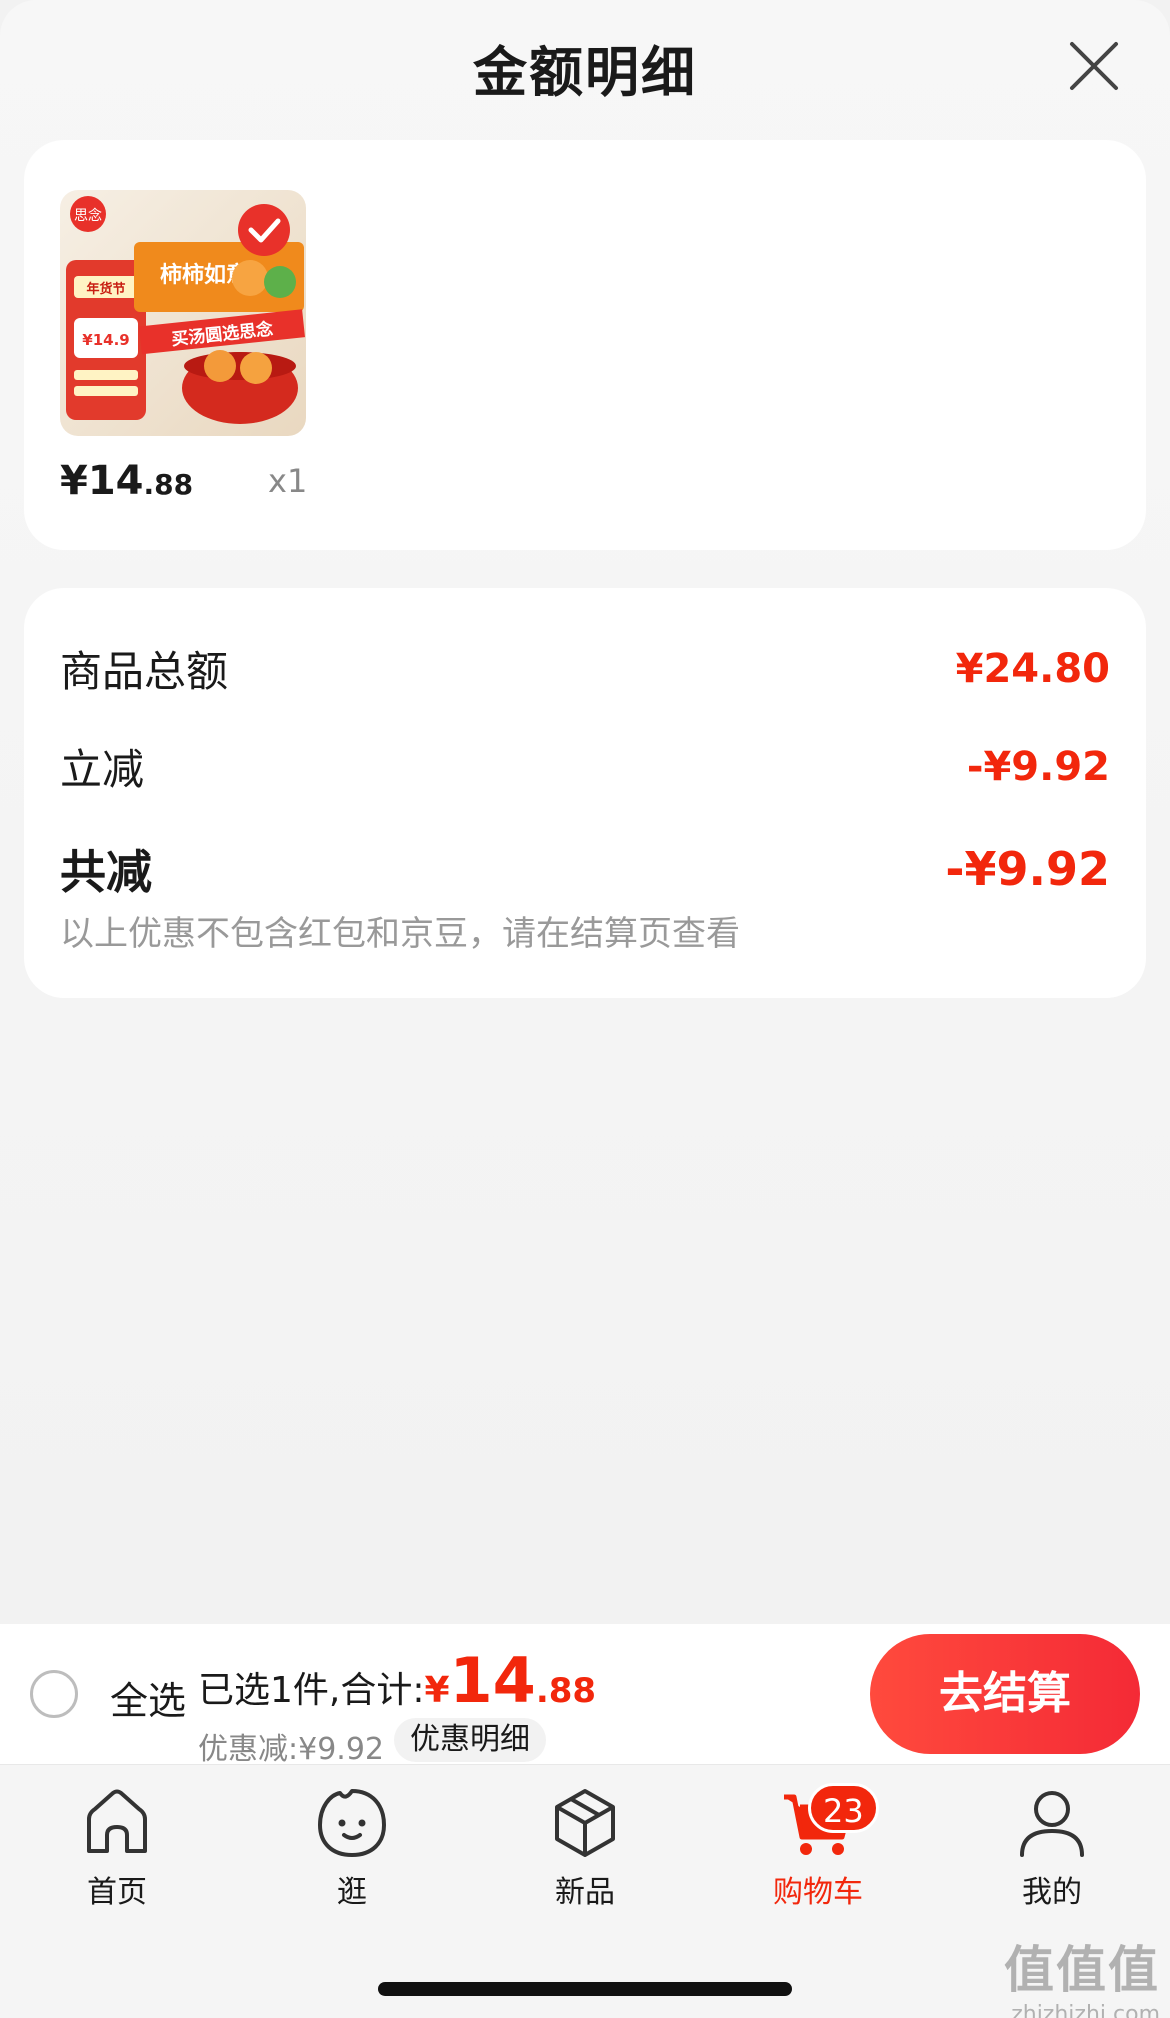  What do you see at coordinates (1094, 66) in the screenshot?
I see `close-icon` at bounding box center [1094, 66].